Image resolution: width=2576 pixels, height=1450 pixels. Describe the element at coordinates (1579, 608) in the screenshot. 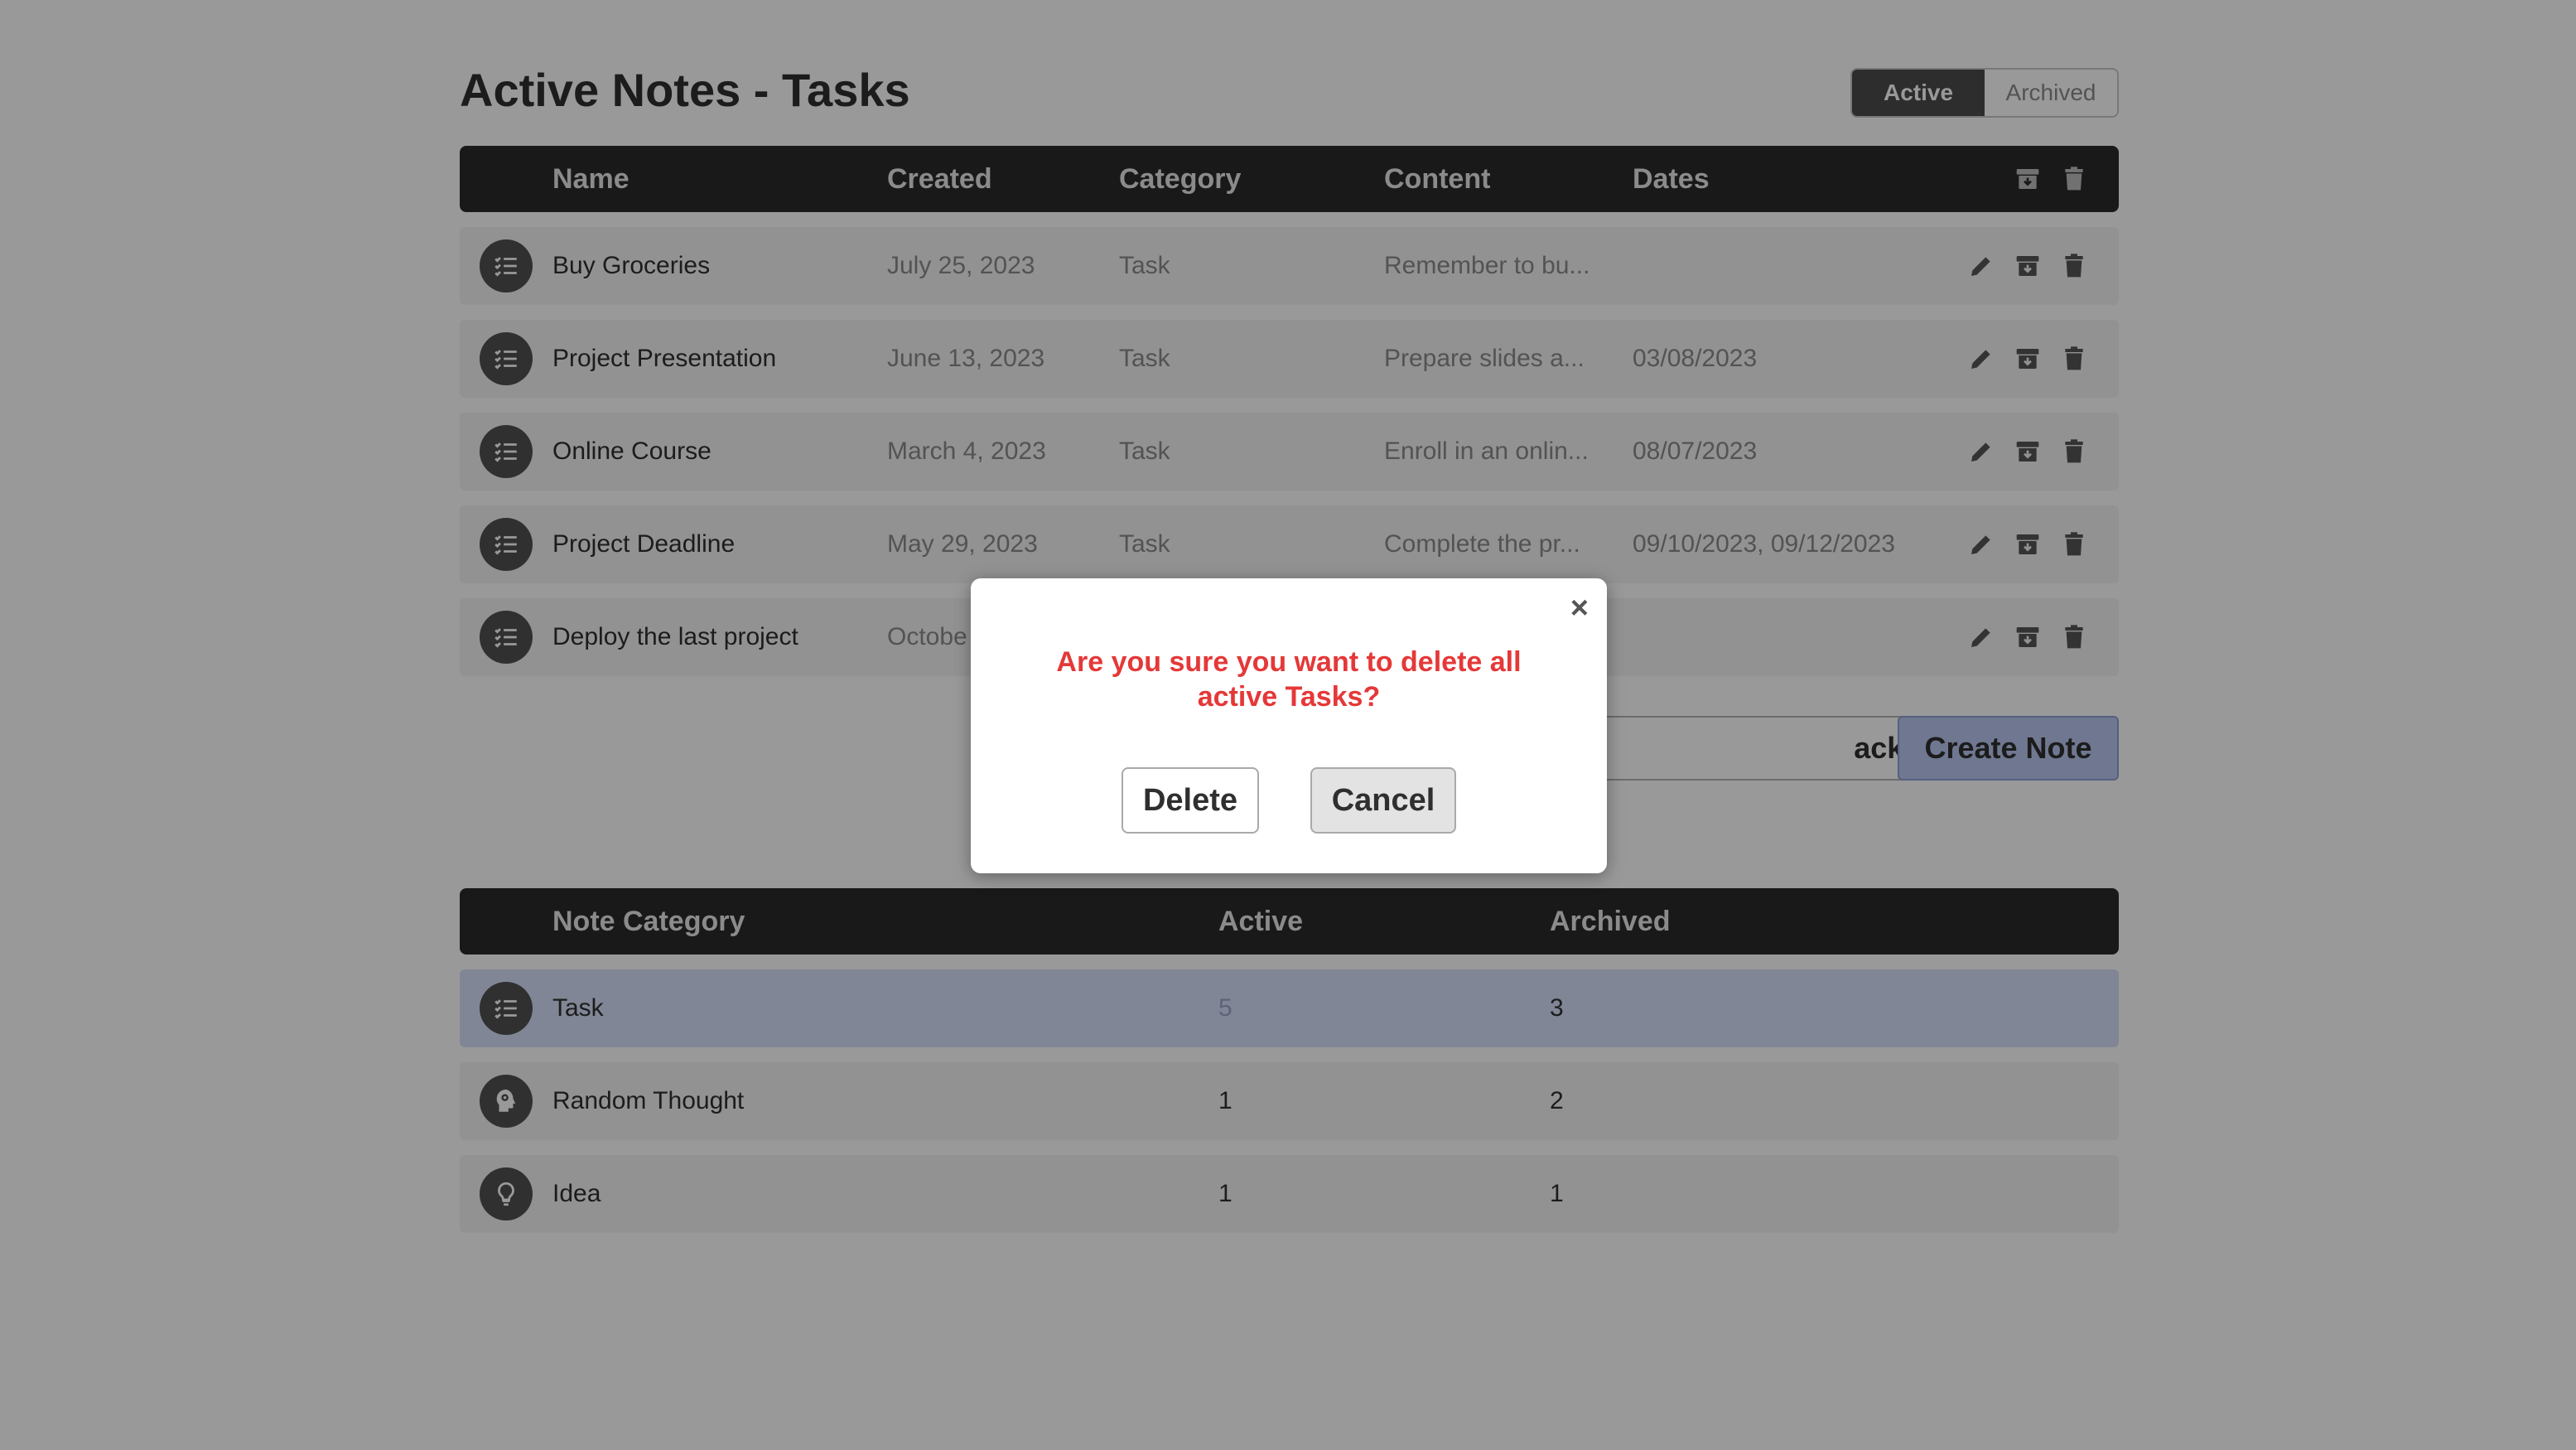

I see `close-icon: ×` at that location.